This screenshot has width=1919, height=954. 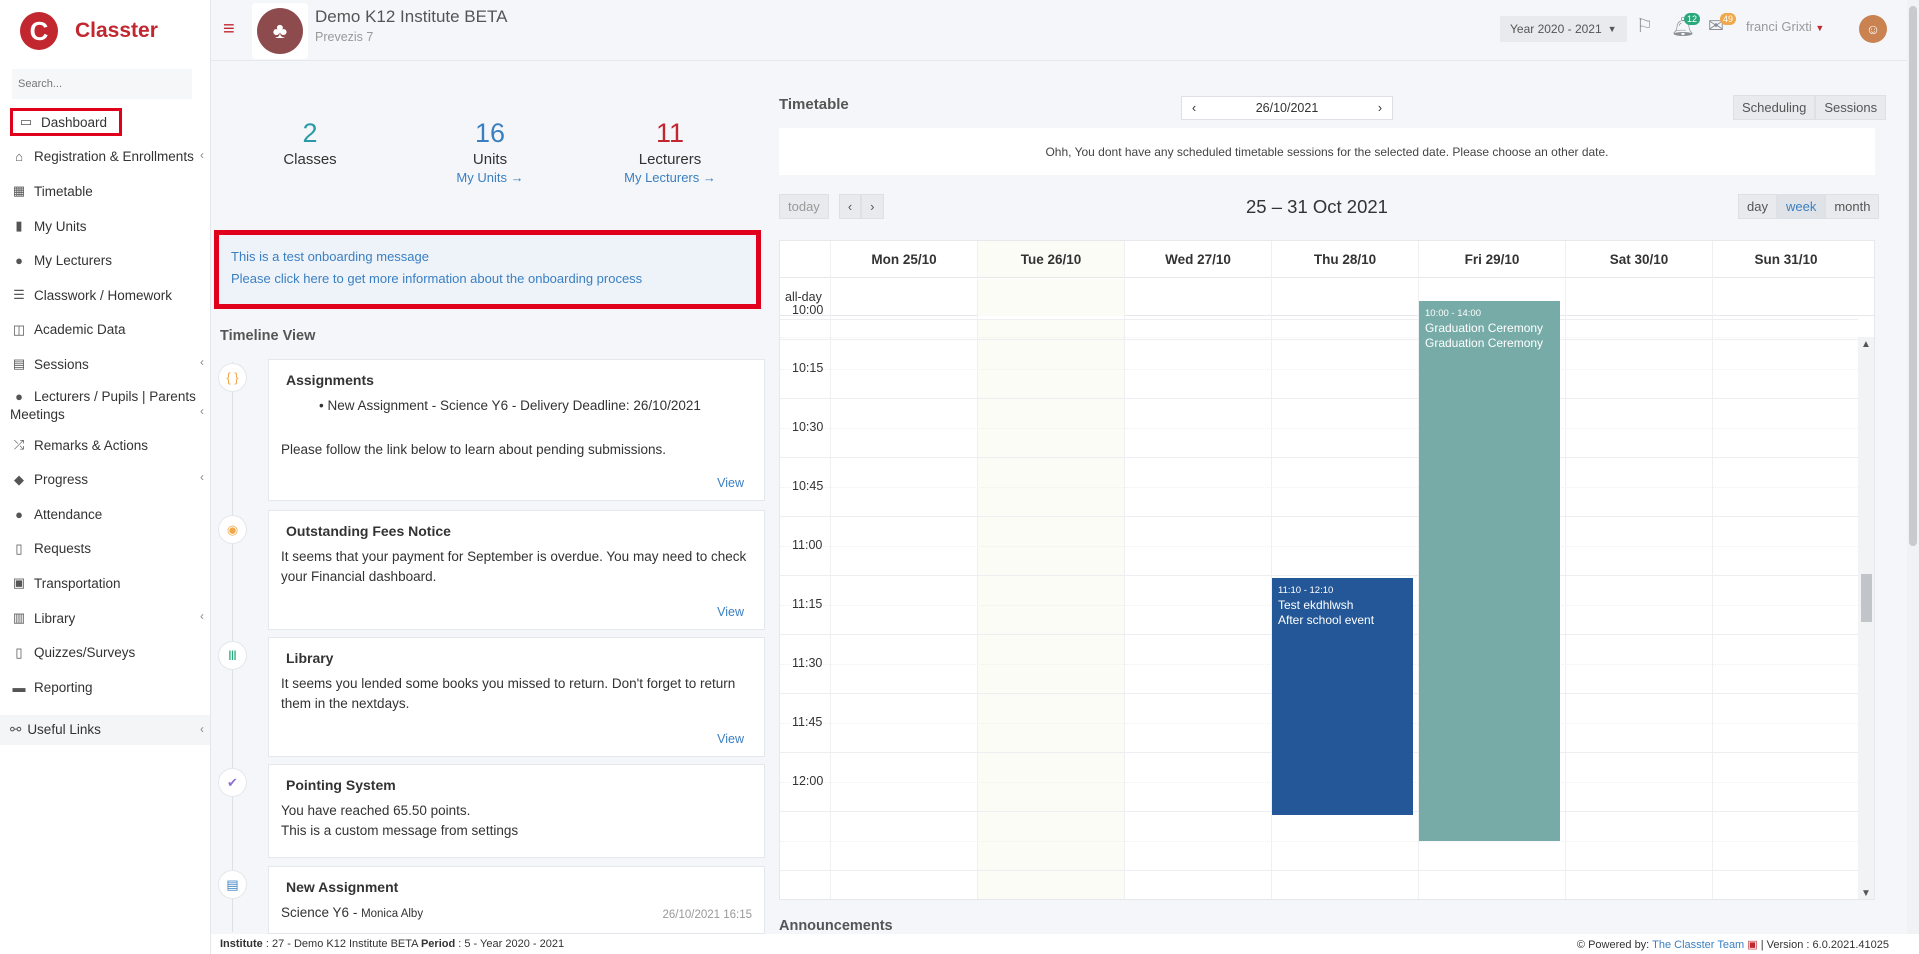 I want to click on event-time: 10:00 - 14:00, so click(x=1453, y=313).